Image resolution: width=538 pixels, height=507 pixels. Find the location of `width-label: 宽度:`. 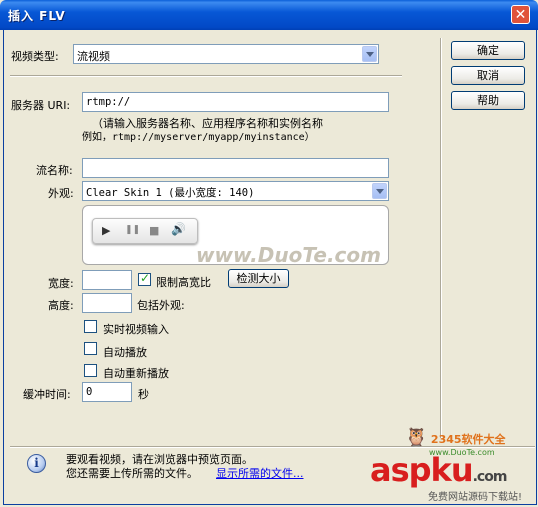

width-label: 宽度: is located at coordinates (61, 283).